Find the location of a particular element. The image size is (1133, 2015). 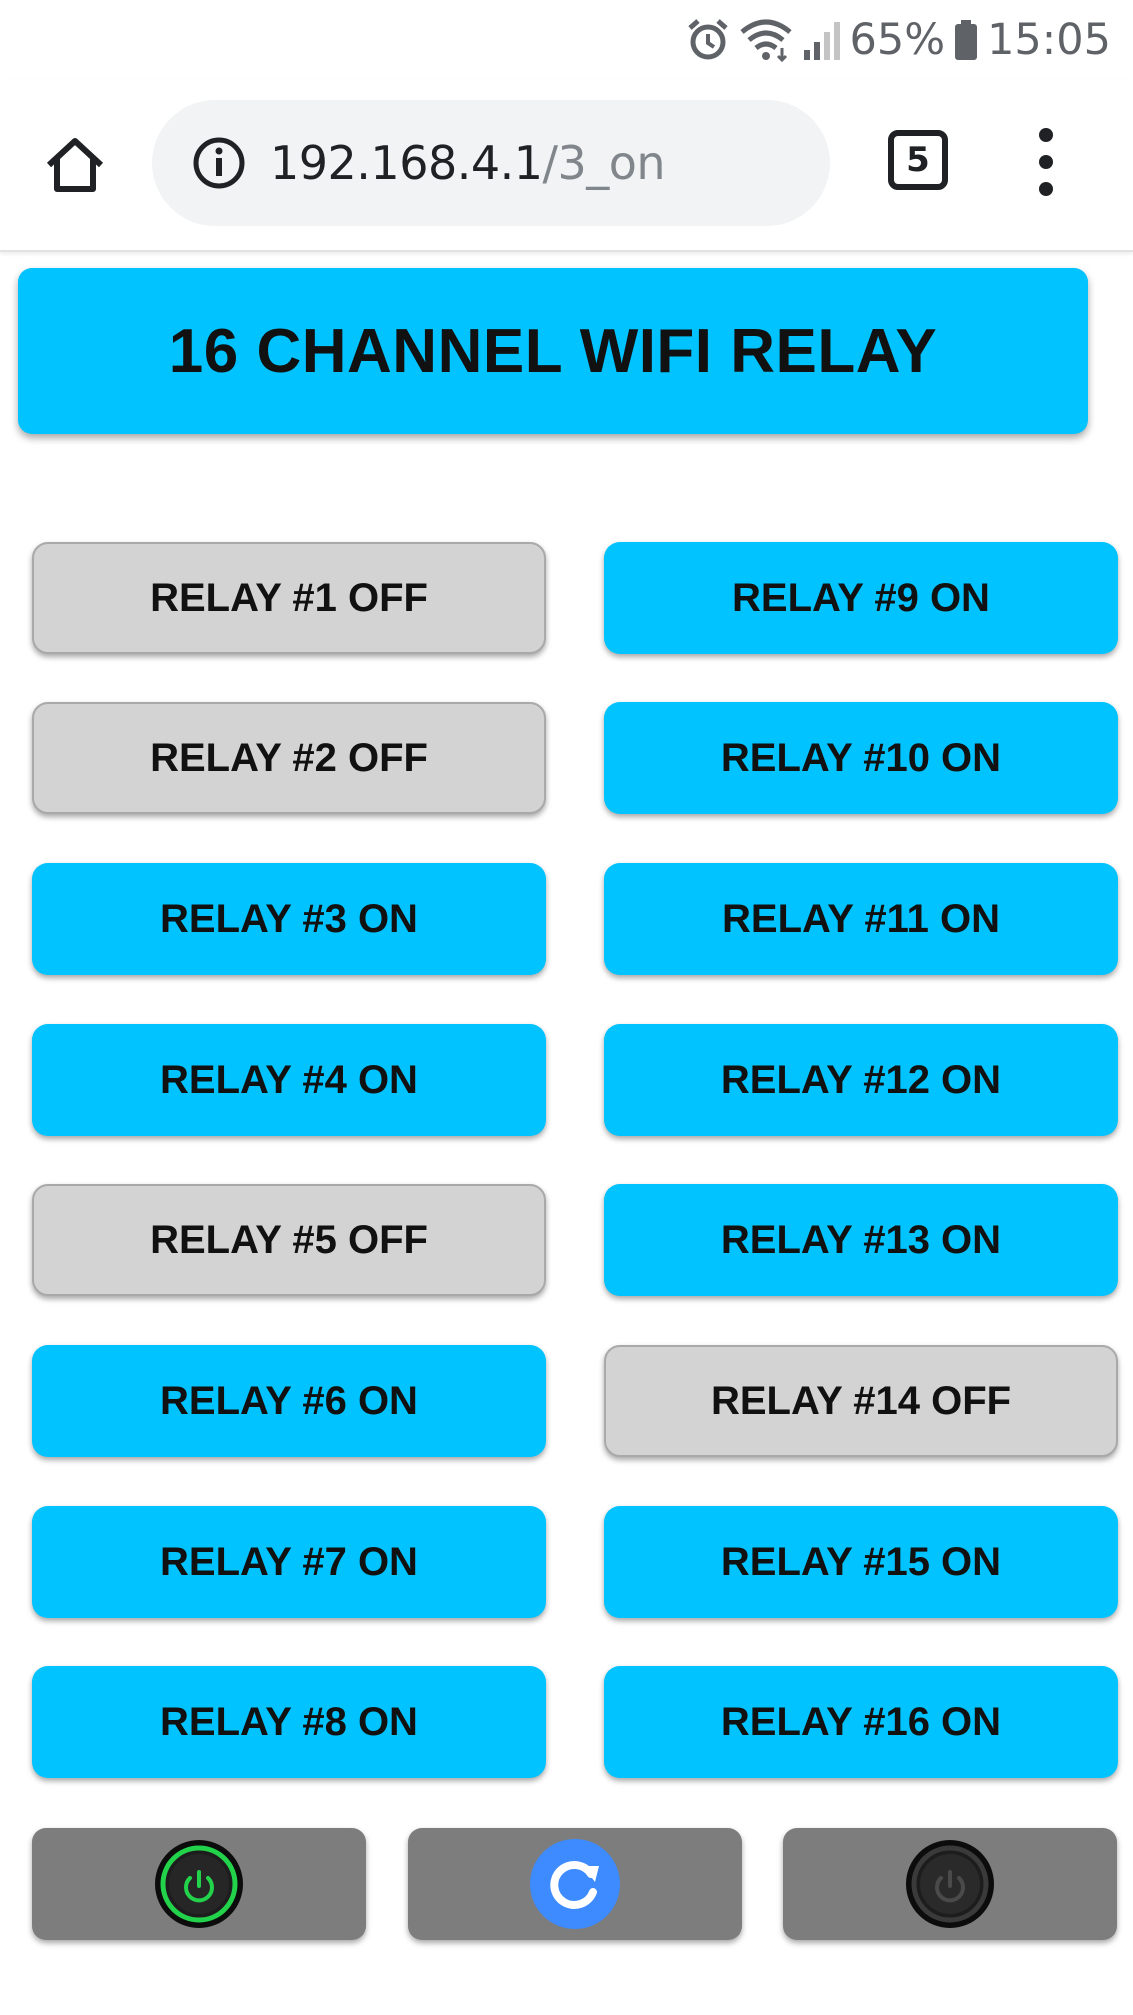

wifi-icon is located at coordinates (766, 40).